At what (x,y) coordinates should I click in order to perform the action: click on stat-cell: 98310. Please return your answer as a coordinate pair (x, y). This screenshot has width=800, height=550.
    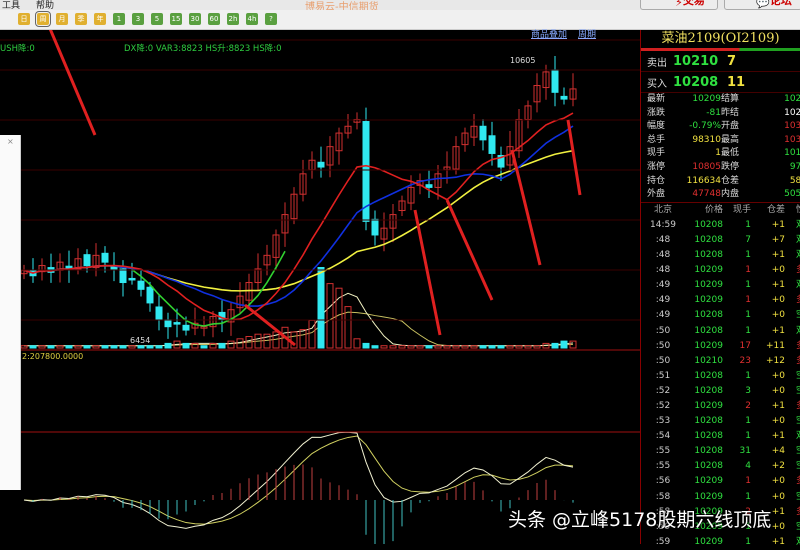
    Looking at the image, I should click on (706, 139).